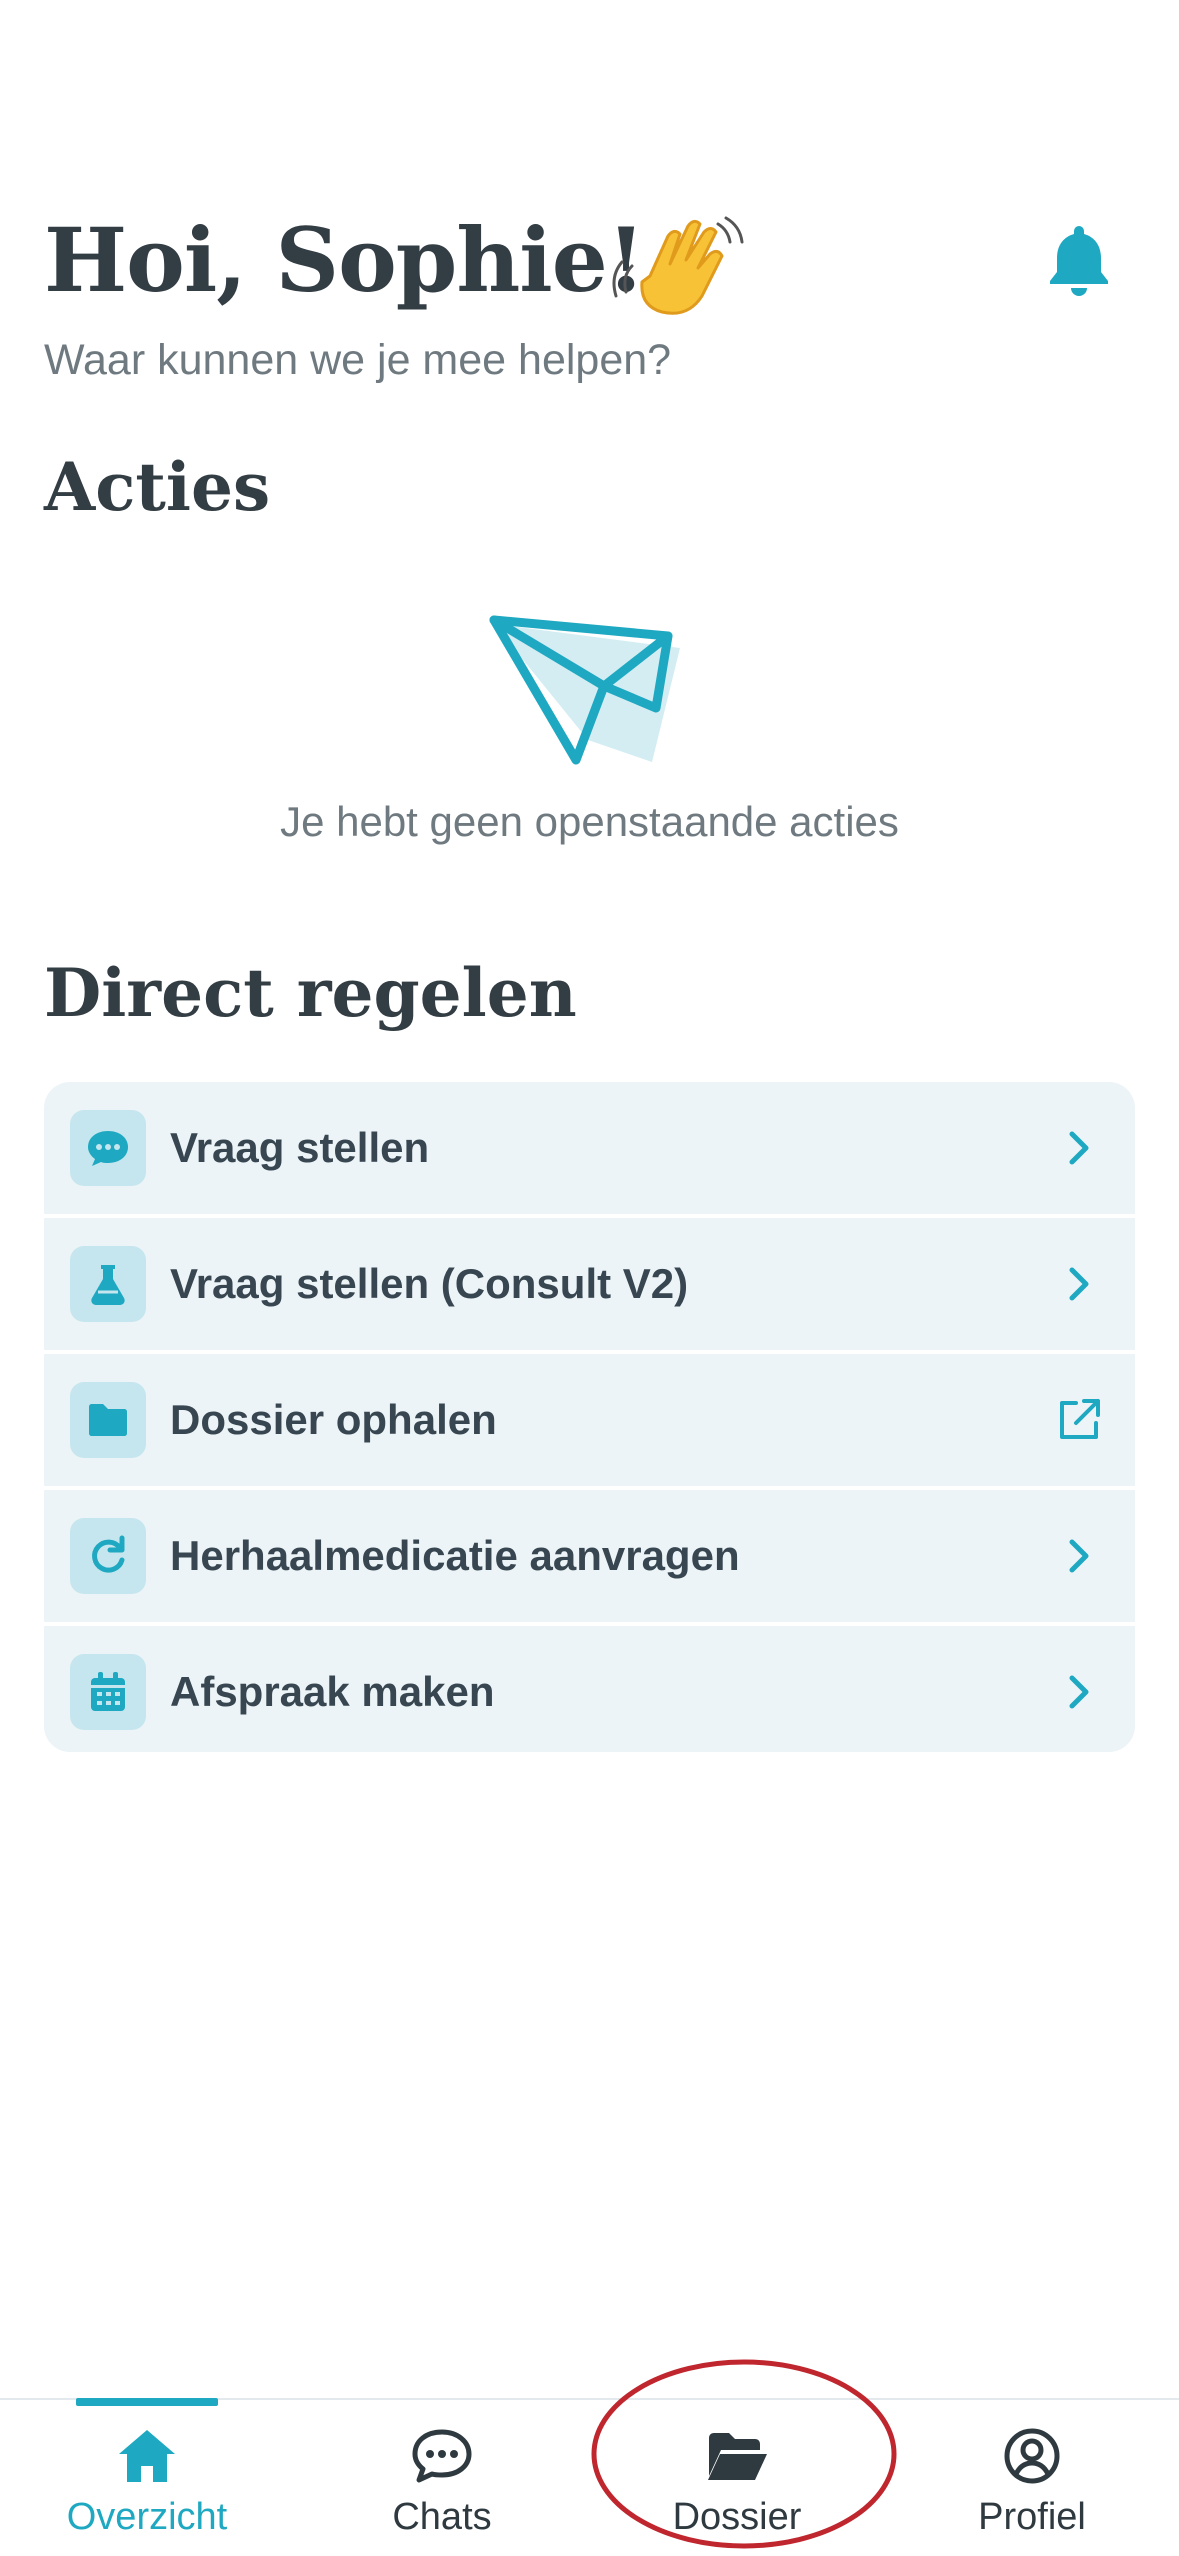  I want to click on repeat-icon, so click(108, 1556).